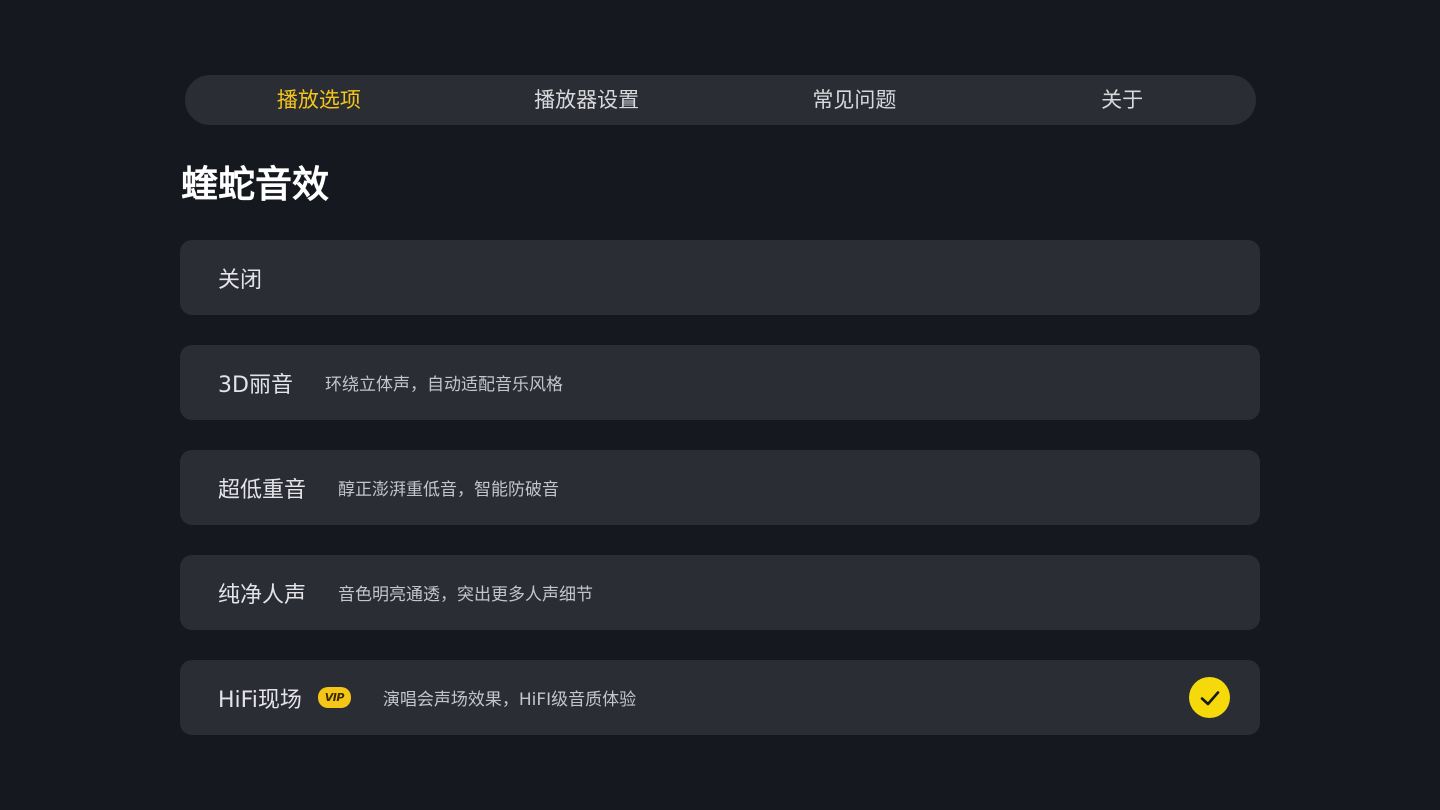 The image size is (1440, 810). Describe the element at coordinates (262, 490) in the screenshot. I see `option-name: 超低重音` at that location.